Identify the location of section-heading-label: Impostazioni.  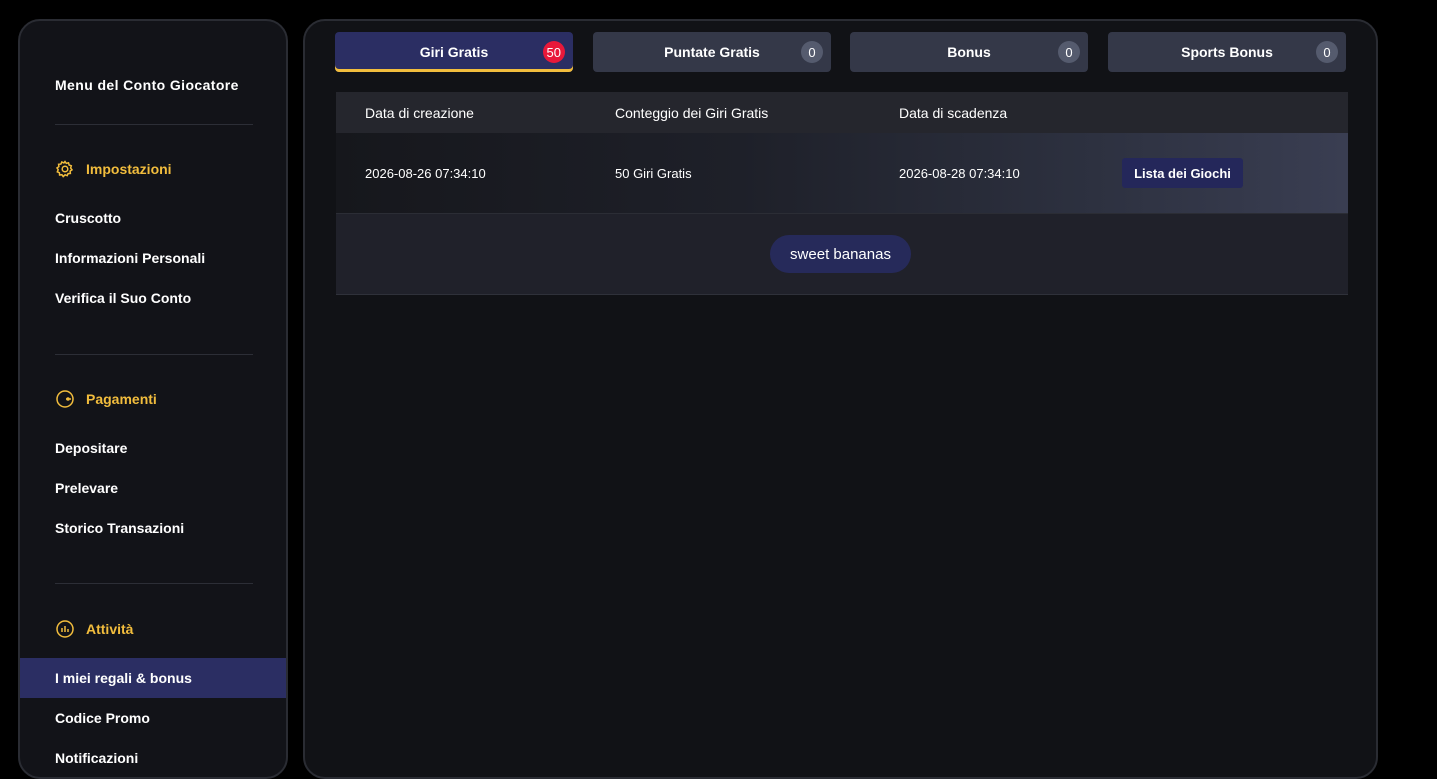
(129, 169).